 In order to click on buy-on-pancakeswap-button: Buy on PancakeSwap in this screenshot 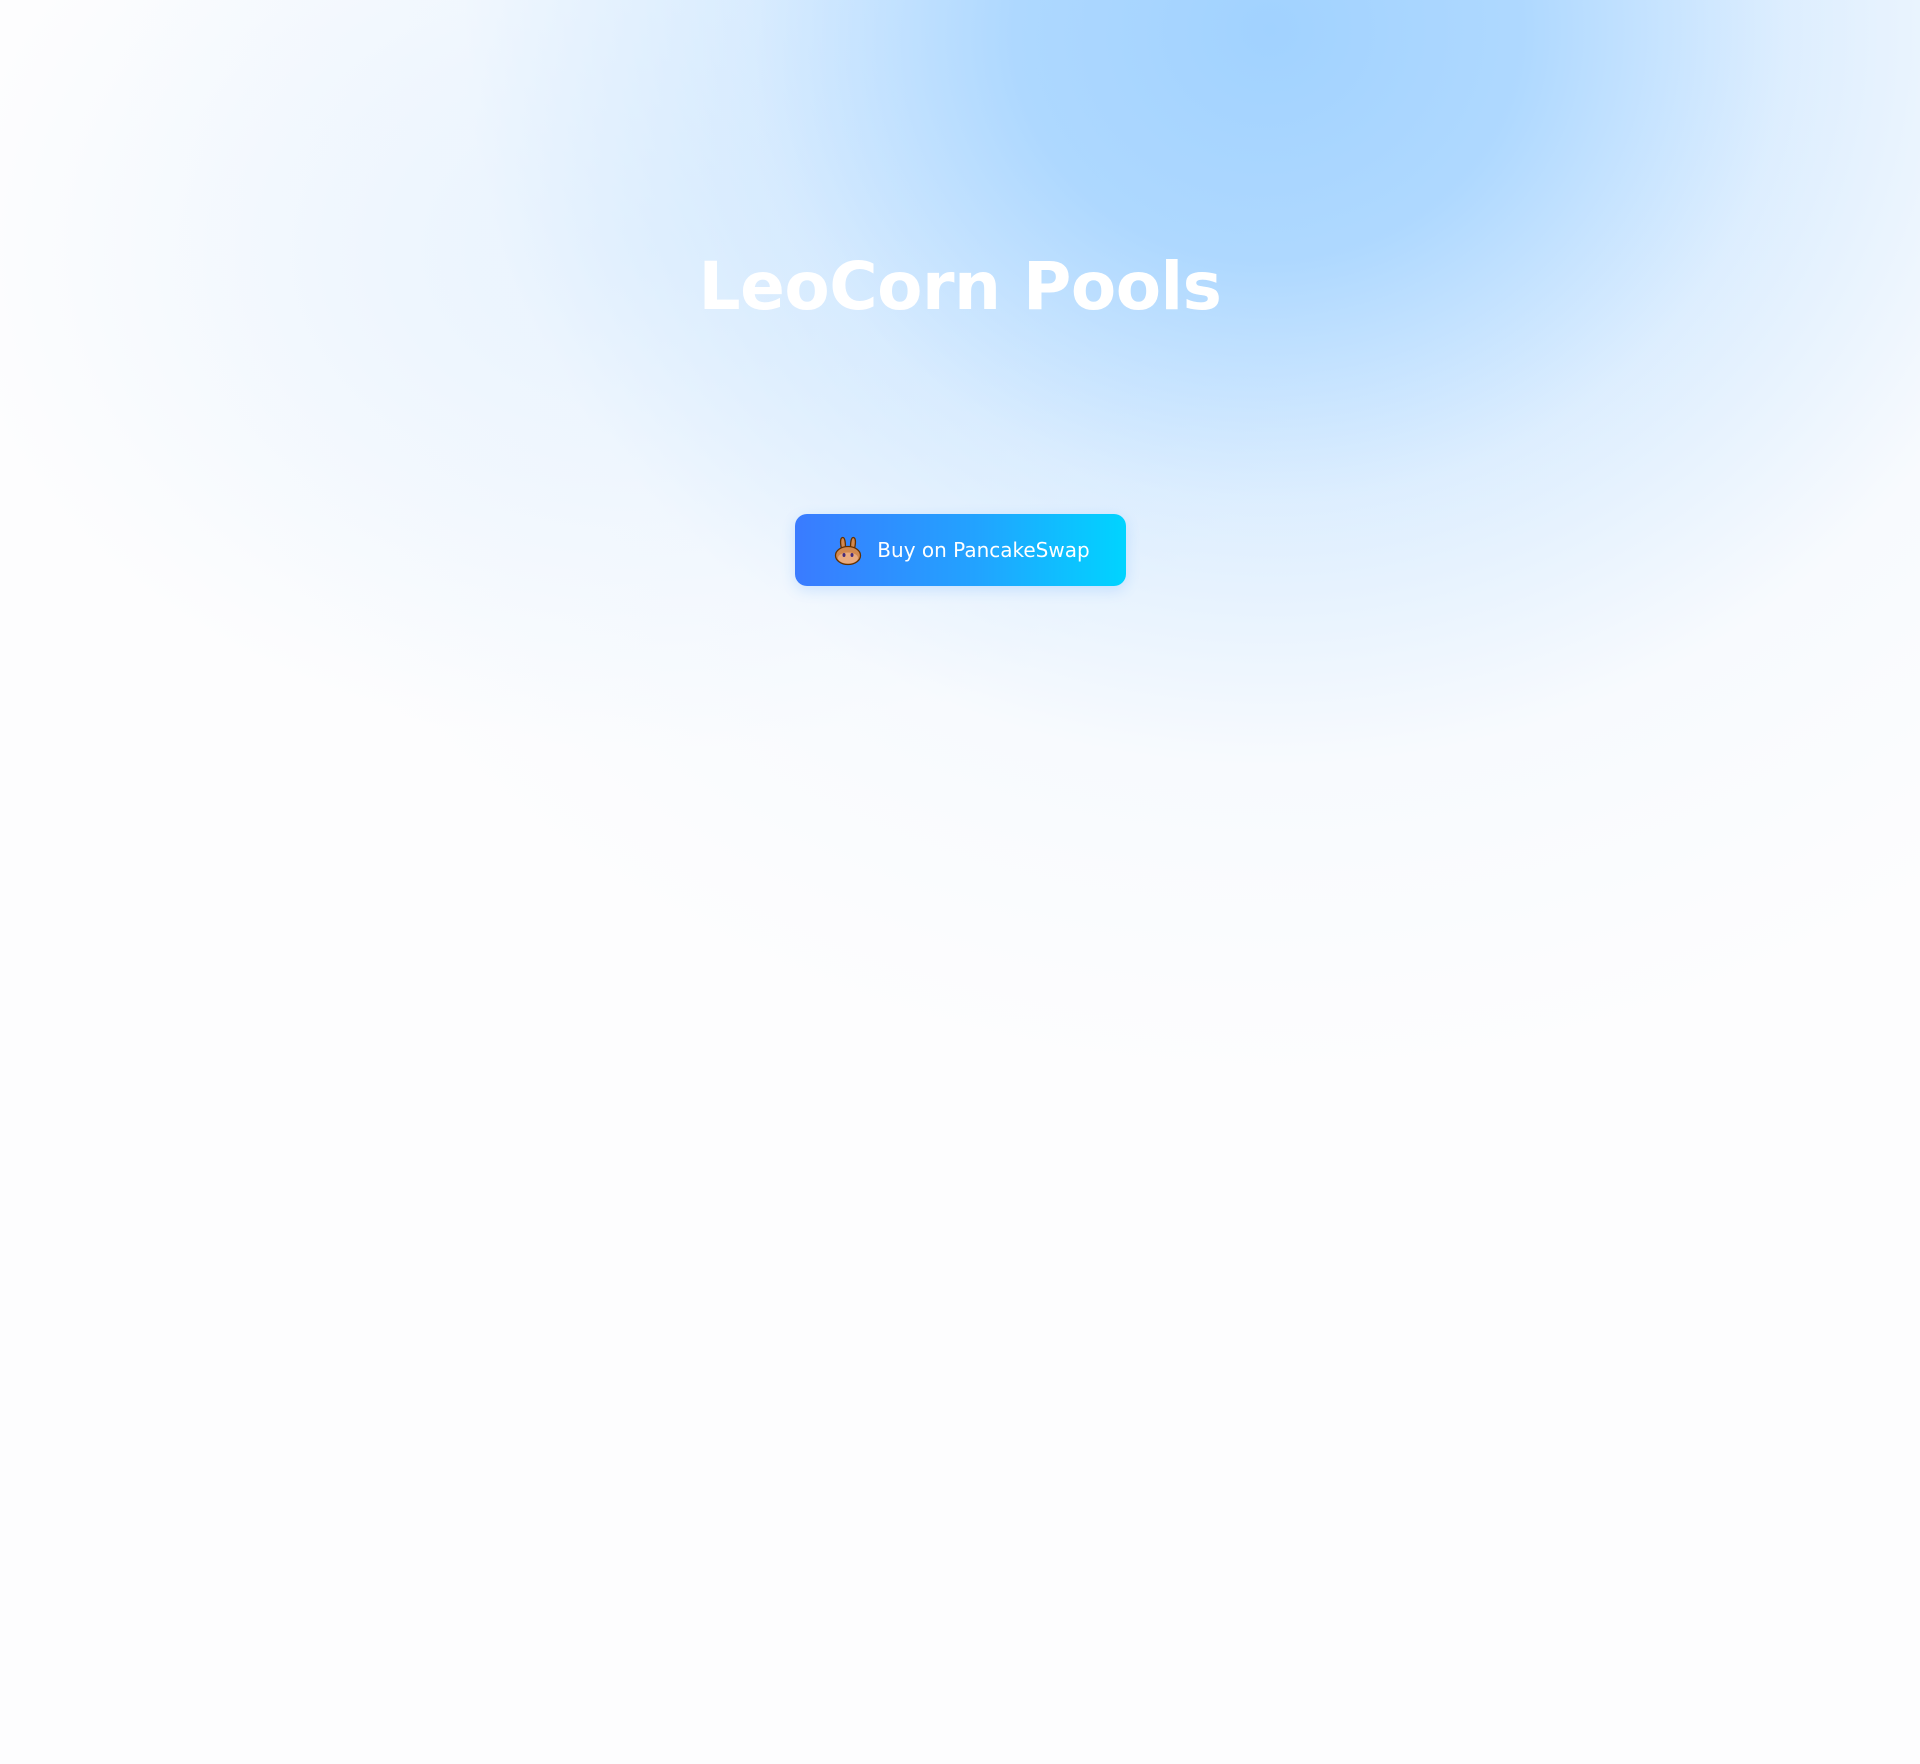, I will do `click(960, 550)`.